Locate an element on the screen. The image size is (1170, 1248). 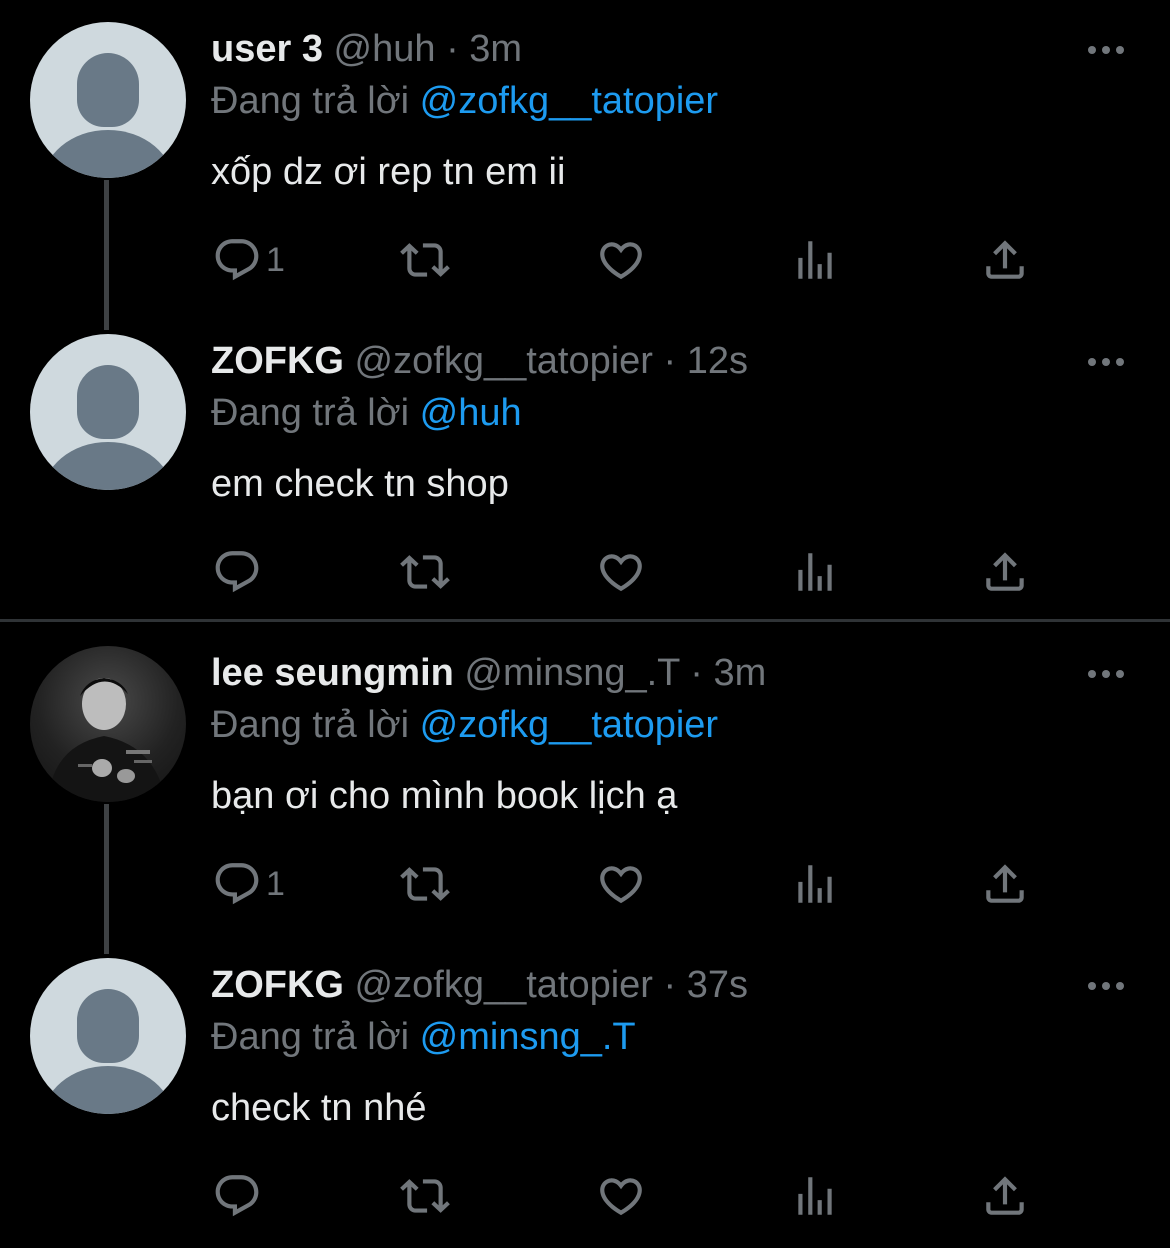
tweet-text: bạn ơi cho mình book lịch ạ is located at coordinates (444, 796).